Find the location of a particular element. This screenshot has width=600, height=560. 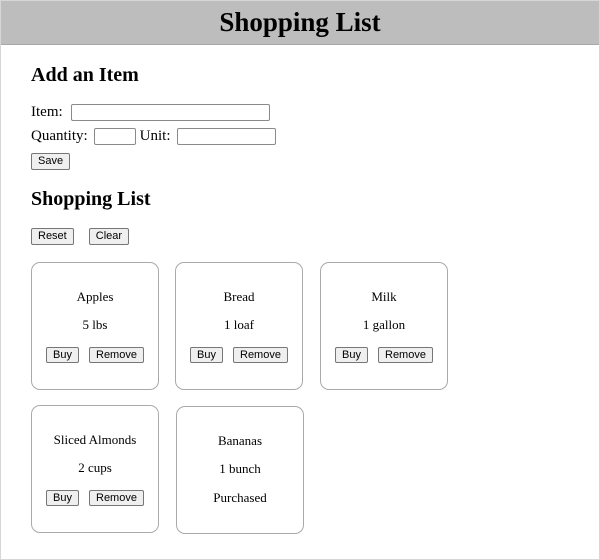

page-title: Shopping List is located at coordinates (300, 21).